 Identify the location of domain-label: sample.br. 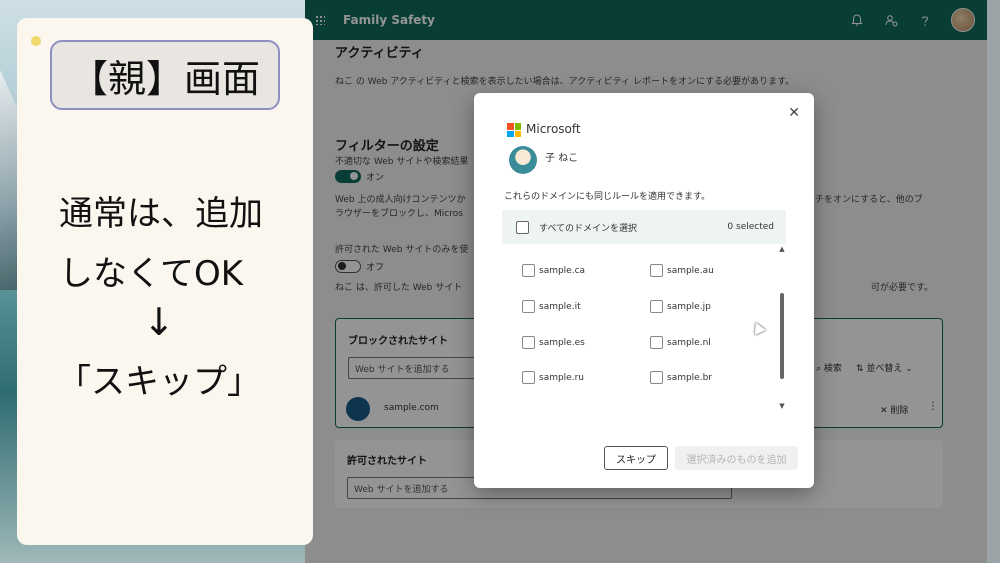
(689, 377).